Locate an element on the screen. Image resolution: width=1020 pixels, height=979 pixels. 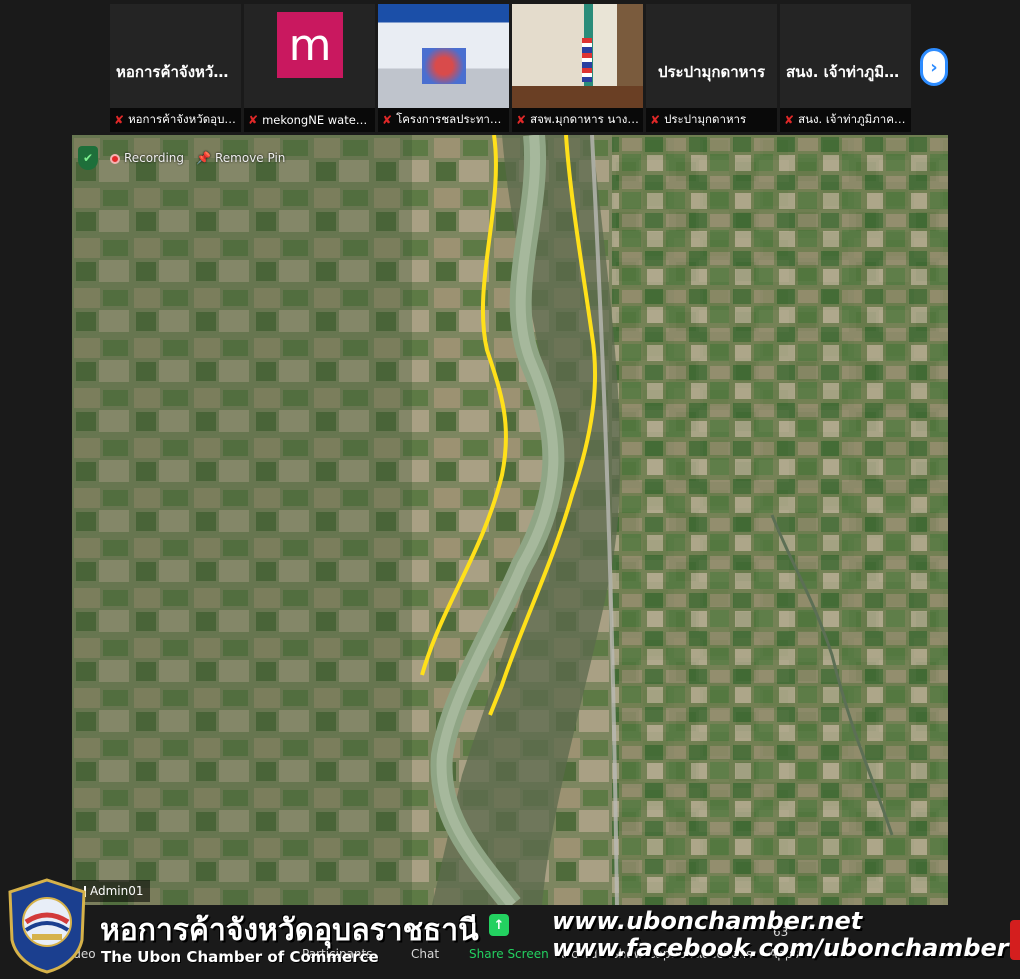
remove-pin-button: 📌 Remove Pin is located at coordinates (240, 158).